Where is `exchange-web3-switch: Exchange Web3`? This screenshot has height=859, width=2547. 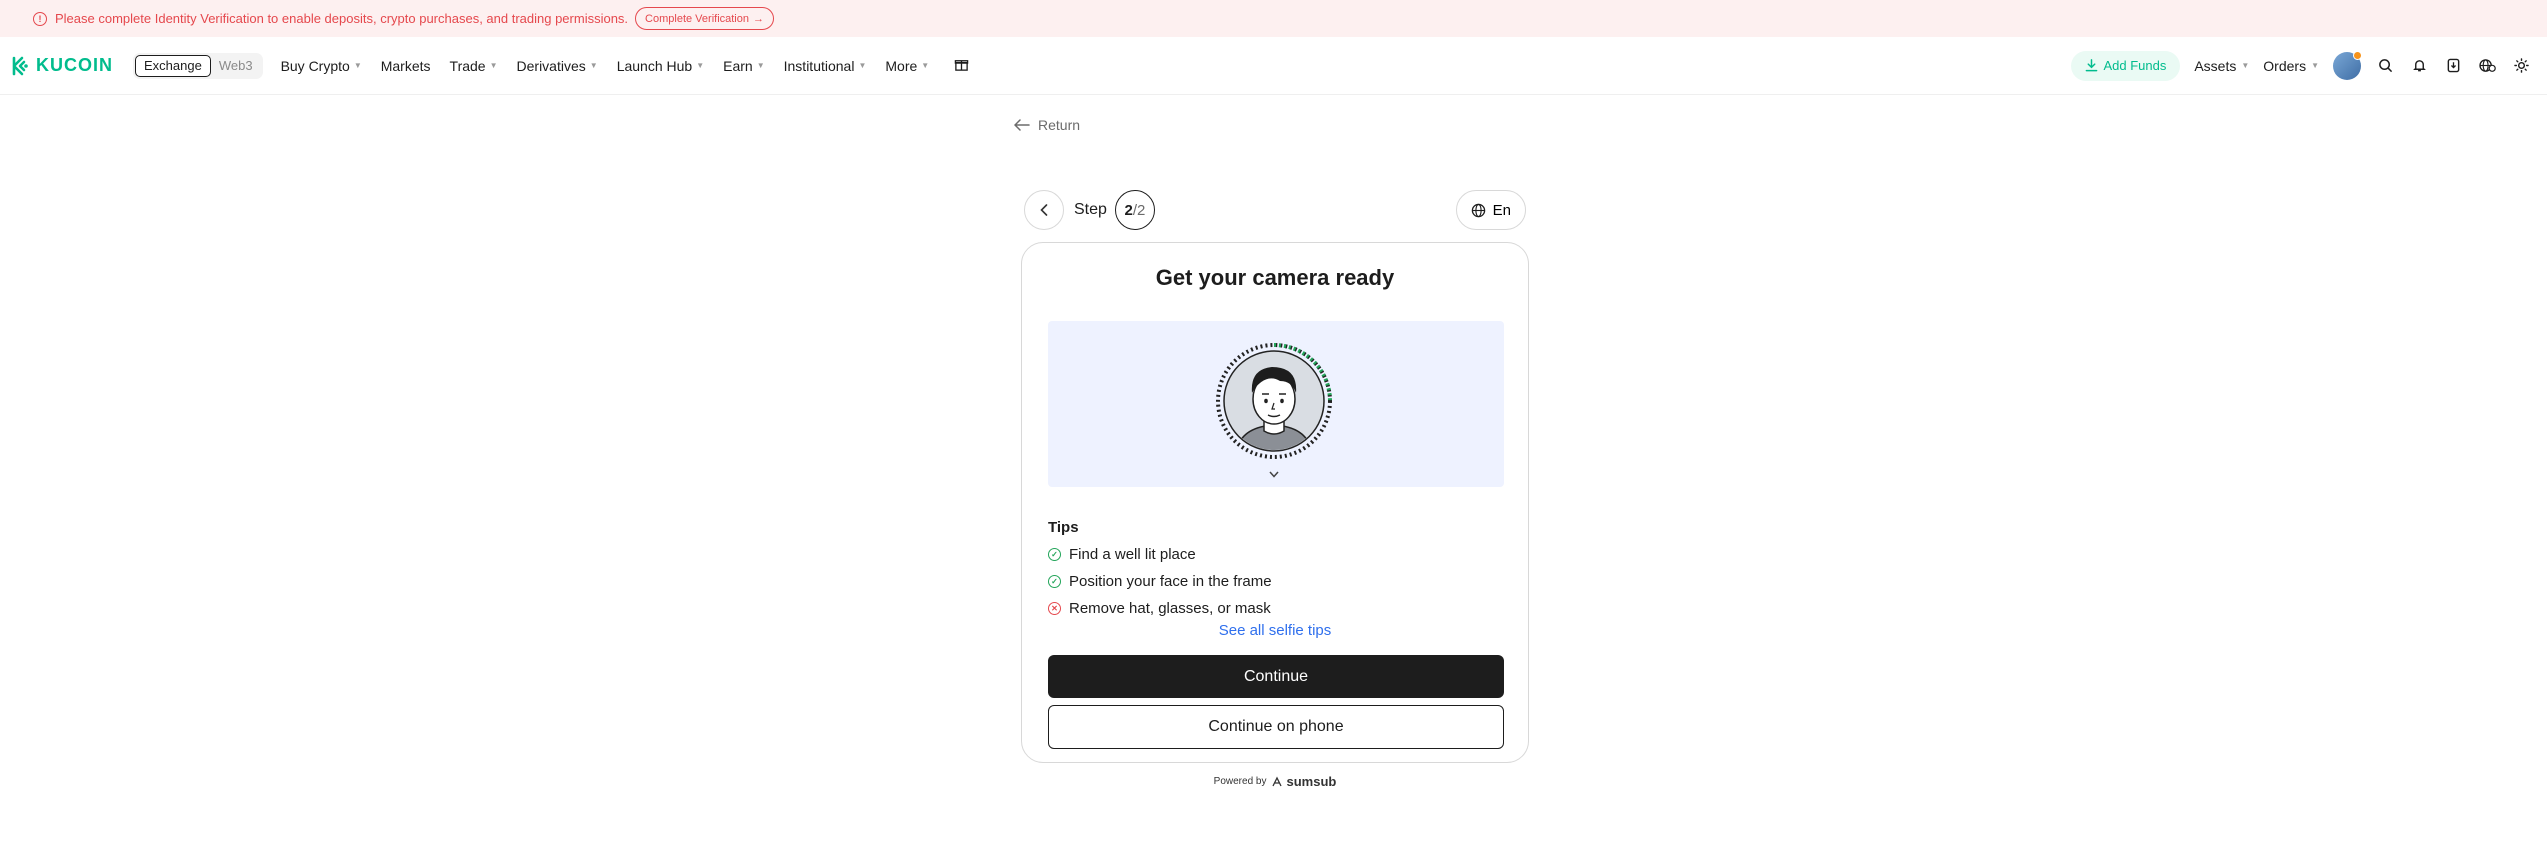
exchange-web3-switch: Exchange Web3 is located at coordinates (198, 65).